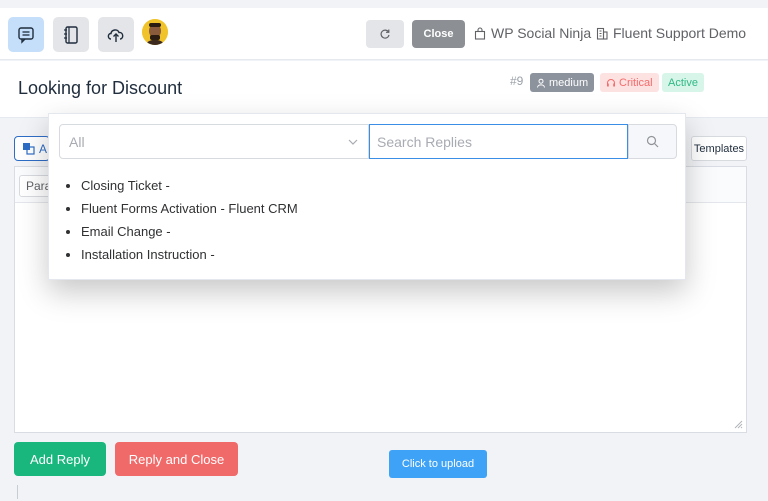  What do you see at coordinates (541, 33) in the screenshot?
I see `product-name: WP Social Ninja` at bounding box center [541, 33].